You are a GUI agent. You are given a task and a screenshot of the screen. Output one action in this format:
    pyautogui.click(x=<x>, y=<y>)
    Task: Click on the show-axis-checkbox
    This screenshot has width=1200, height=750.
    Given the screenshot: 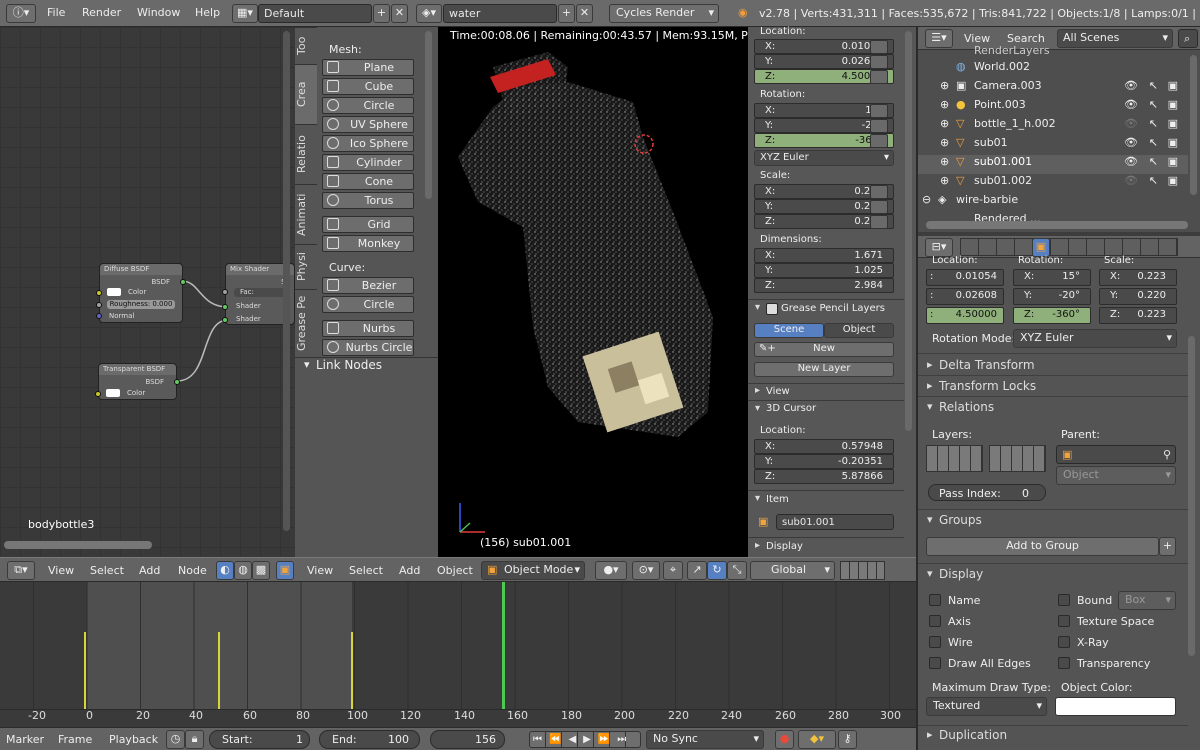 What is the action you would take?
    pyautogui.click(x=935, y=621)
    